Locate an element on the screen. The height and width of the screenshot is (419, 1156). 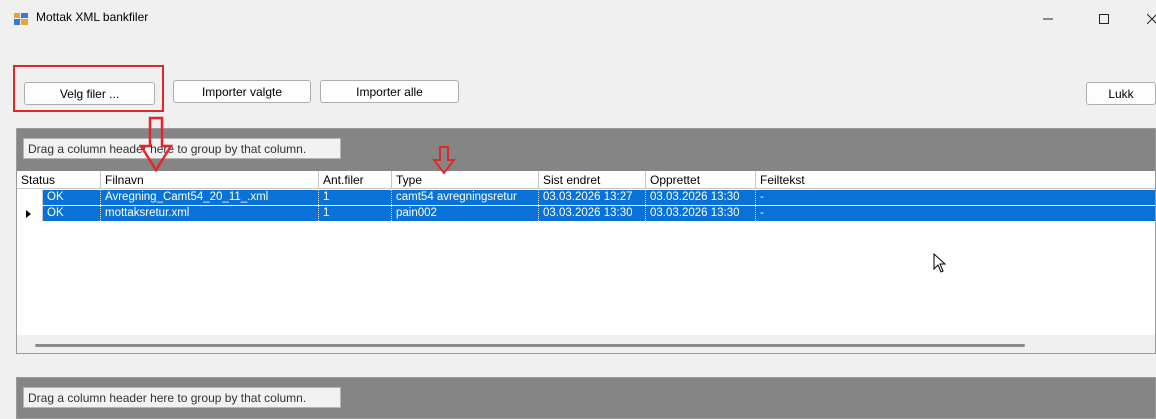
horizontal-scrollbar is located at coordinates (586, 344).